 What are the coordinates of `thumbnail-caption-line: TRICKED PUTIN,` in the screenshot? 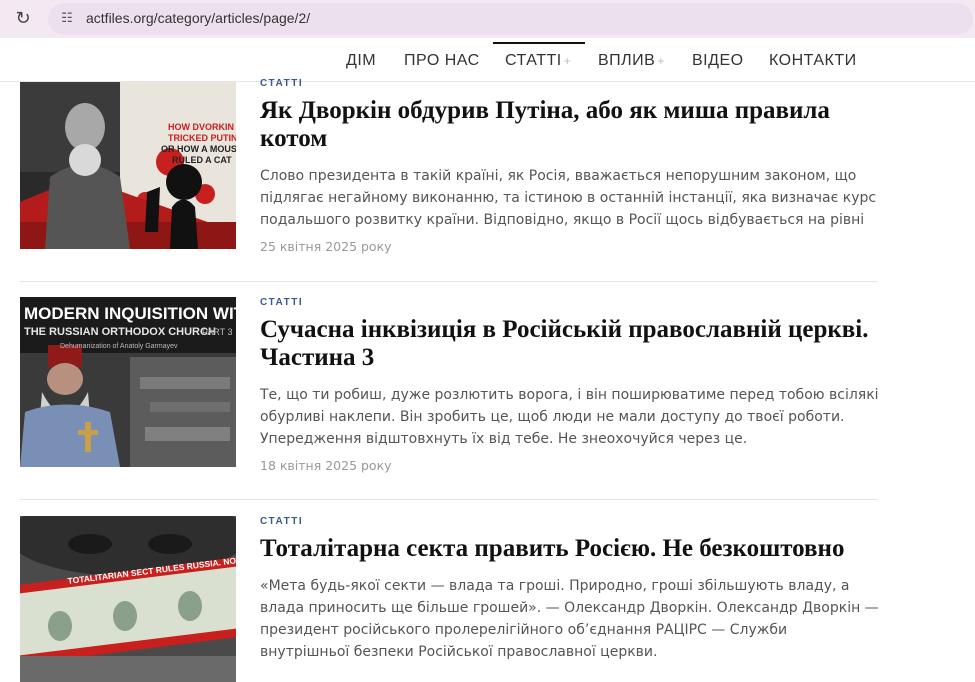 It's located at (202, 138).